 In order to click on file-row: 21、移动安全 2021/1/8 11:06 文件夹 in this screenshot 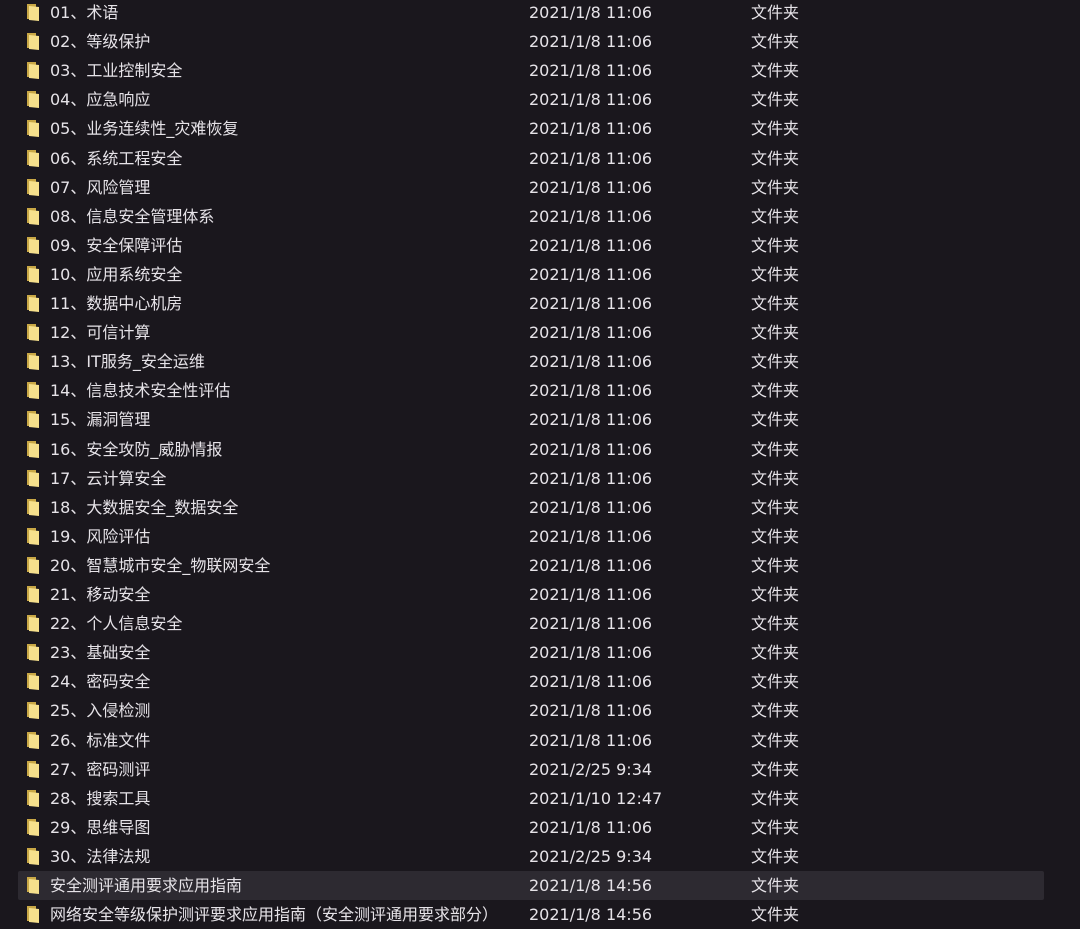, I will do `click(531, 594)`.